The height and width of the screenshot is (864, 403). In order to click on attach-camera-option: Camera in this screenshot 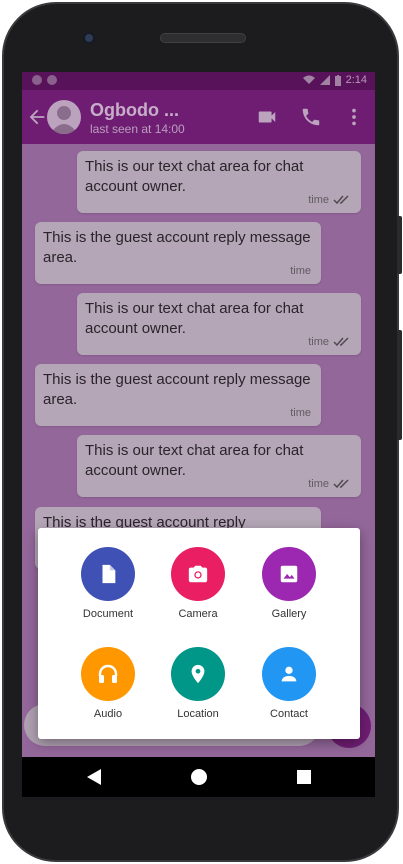, I will do `click(198, 583)`.